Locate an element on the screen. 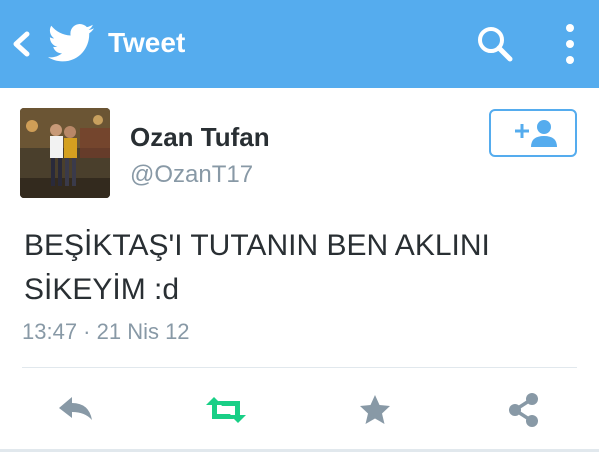 The width and height of the screenshot is (599, 452). retweet-icon is located at coordinates (226, 410).